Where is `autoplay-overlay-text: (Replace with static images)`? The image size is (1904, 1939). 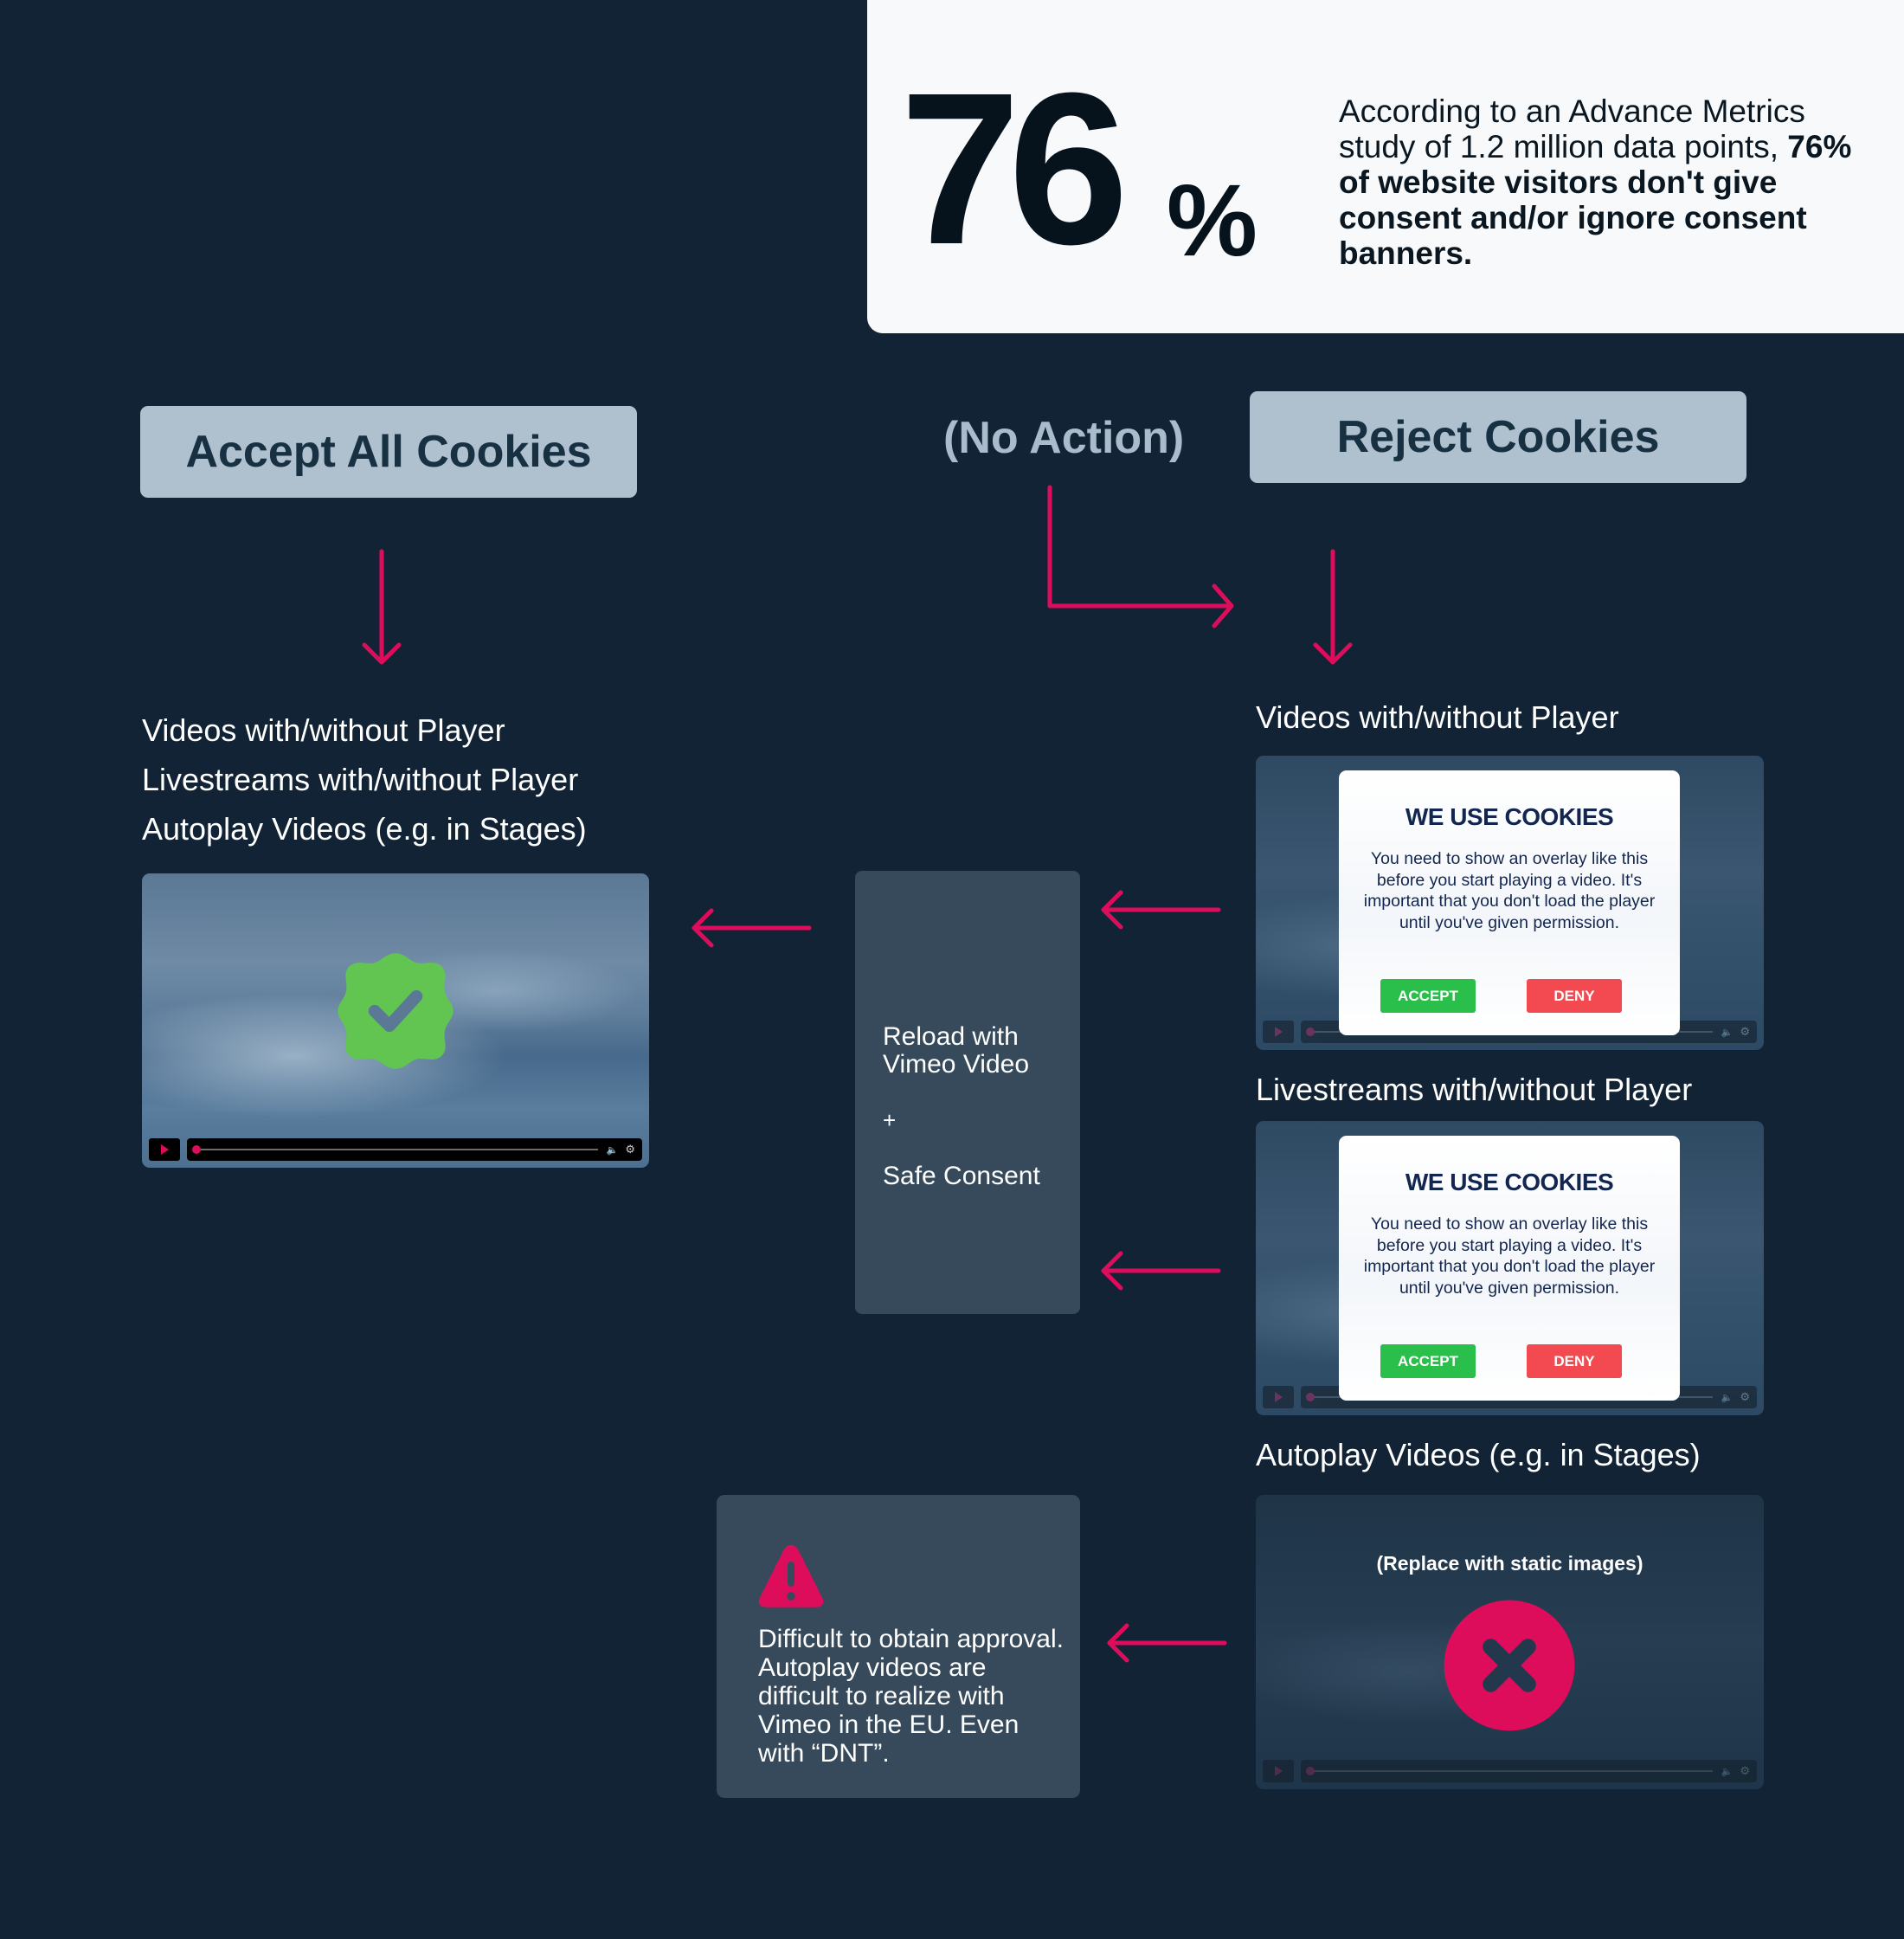
autoplay-overlay-text: (Replace with static images) is located at coordinates (1509, 1563).